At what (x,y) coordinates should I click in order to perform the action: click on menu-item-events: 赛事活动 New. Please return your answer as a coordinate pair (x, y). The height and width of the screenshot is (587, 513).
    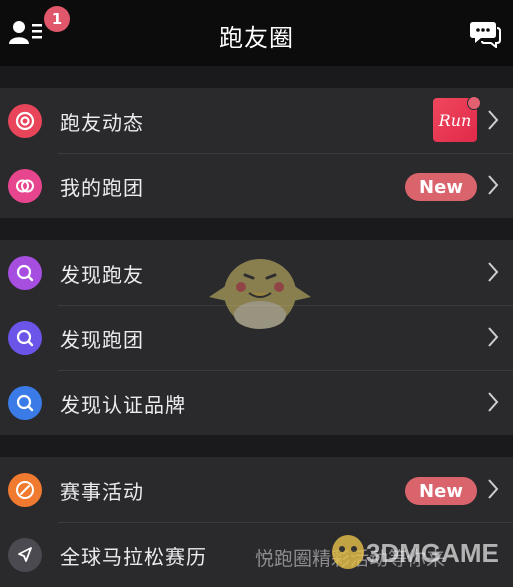
    Looking at the image, I should click on (256, 489).